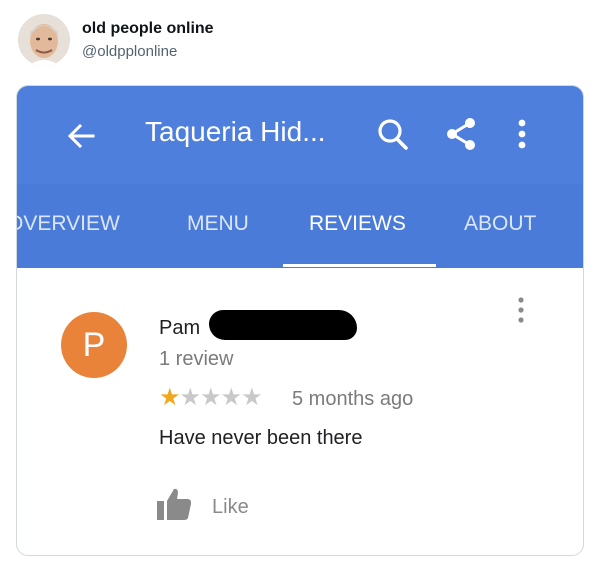 The height and width of the screenshot is (571, 599). I want to click on share-icon, so click(461, 134).